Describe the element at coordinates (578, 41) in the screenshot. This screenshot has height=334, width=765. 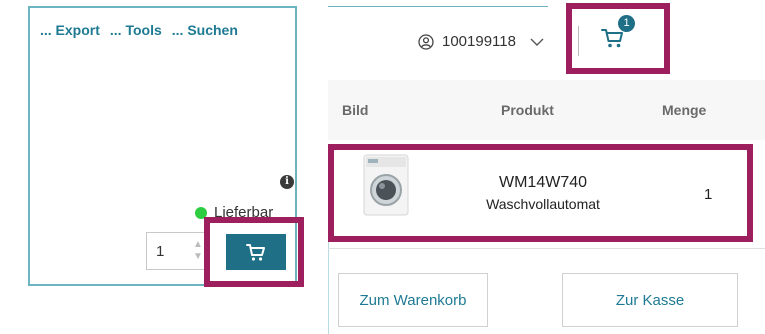
I see `header-separator` at that location.